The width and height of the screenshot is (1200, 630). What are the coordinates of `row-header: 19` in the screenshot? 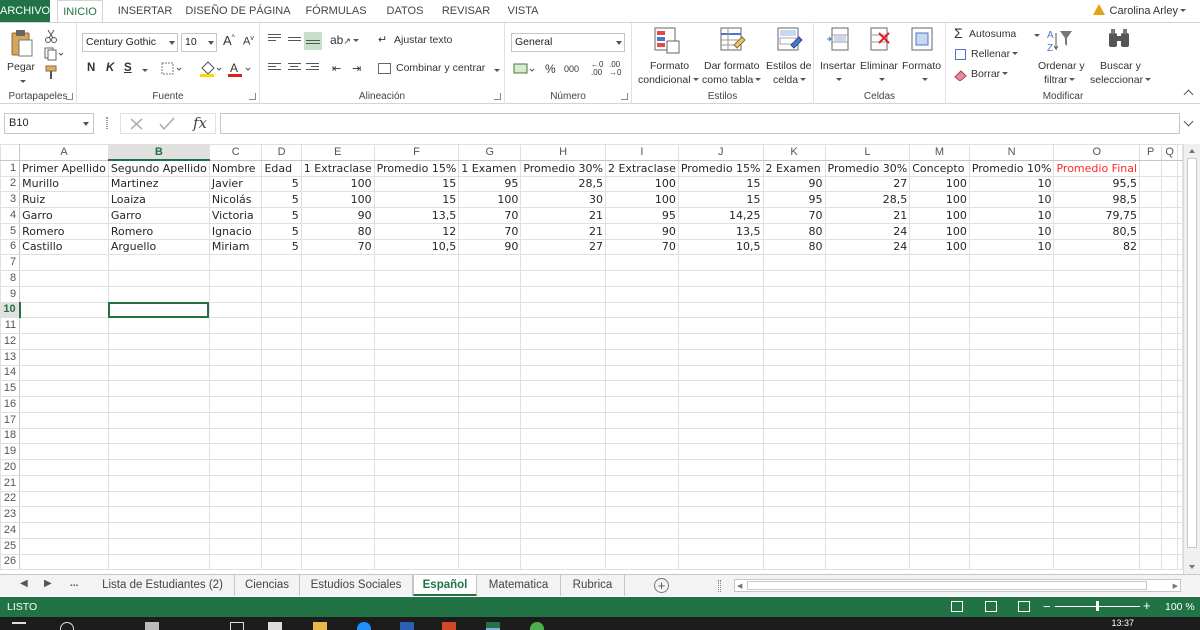 It's located at (10, 451).